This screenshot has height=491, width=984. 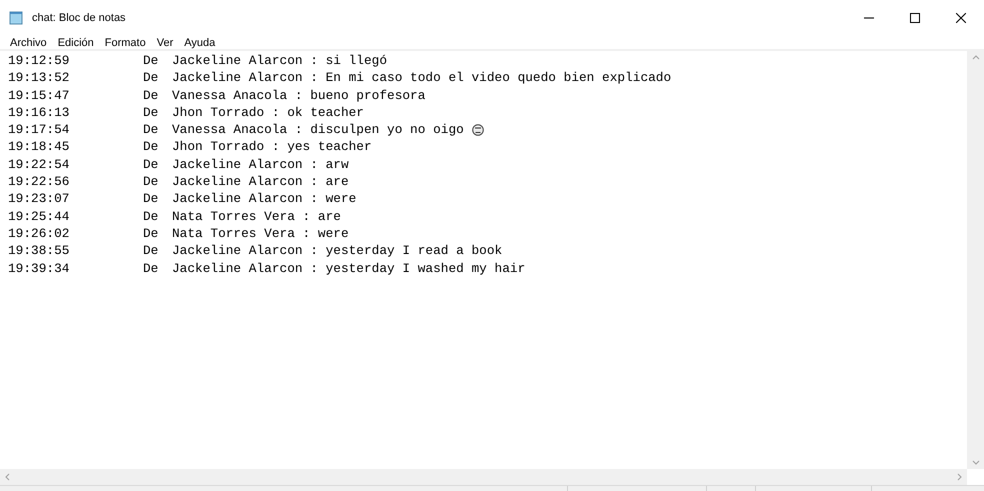 What do you see at coordinates (38, 113) in the screenshot?
I see `timestamp: 19:16:13` at bounding box center [38, 113].